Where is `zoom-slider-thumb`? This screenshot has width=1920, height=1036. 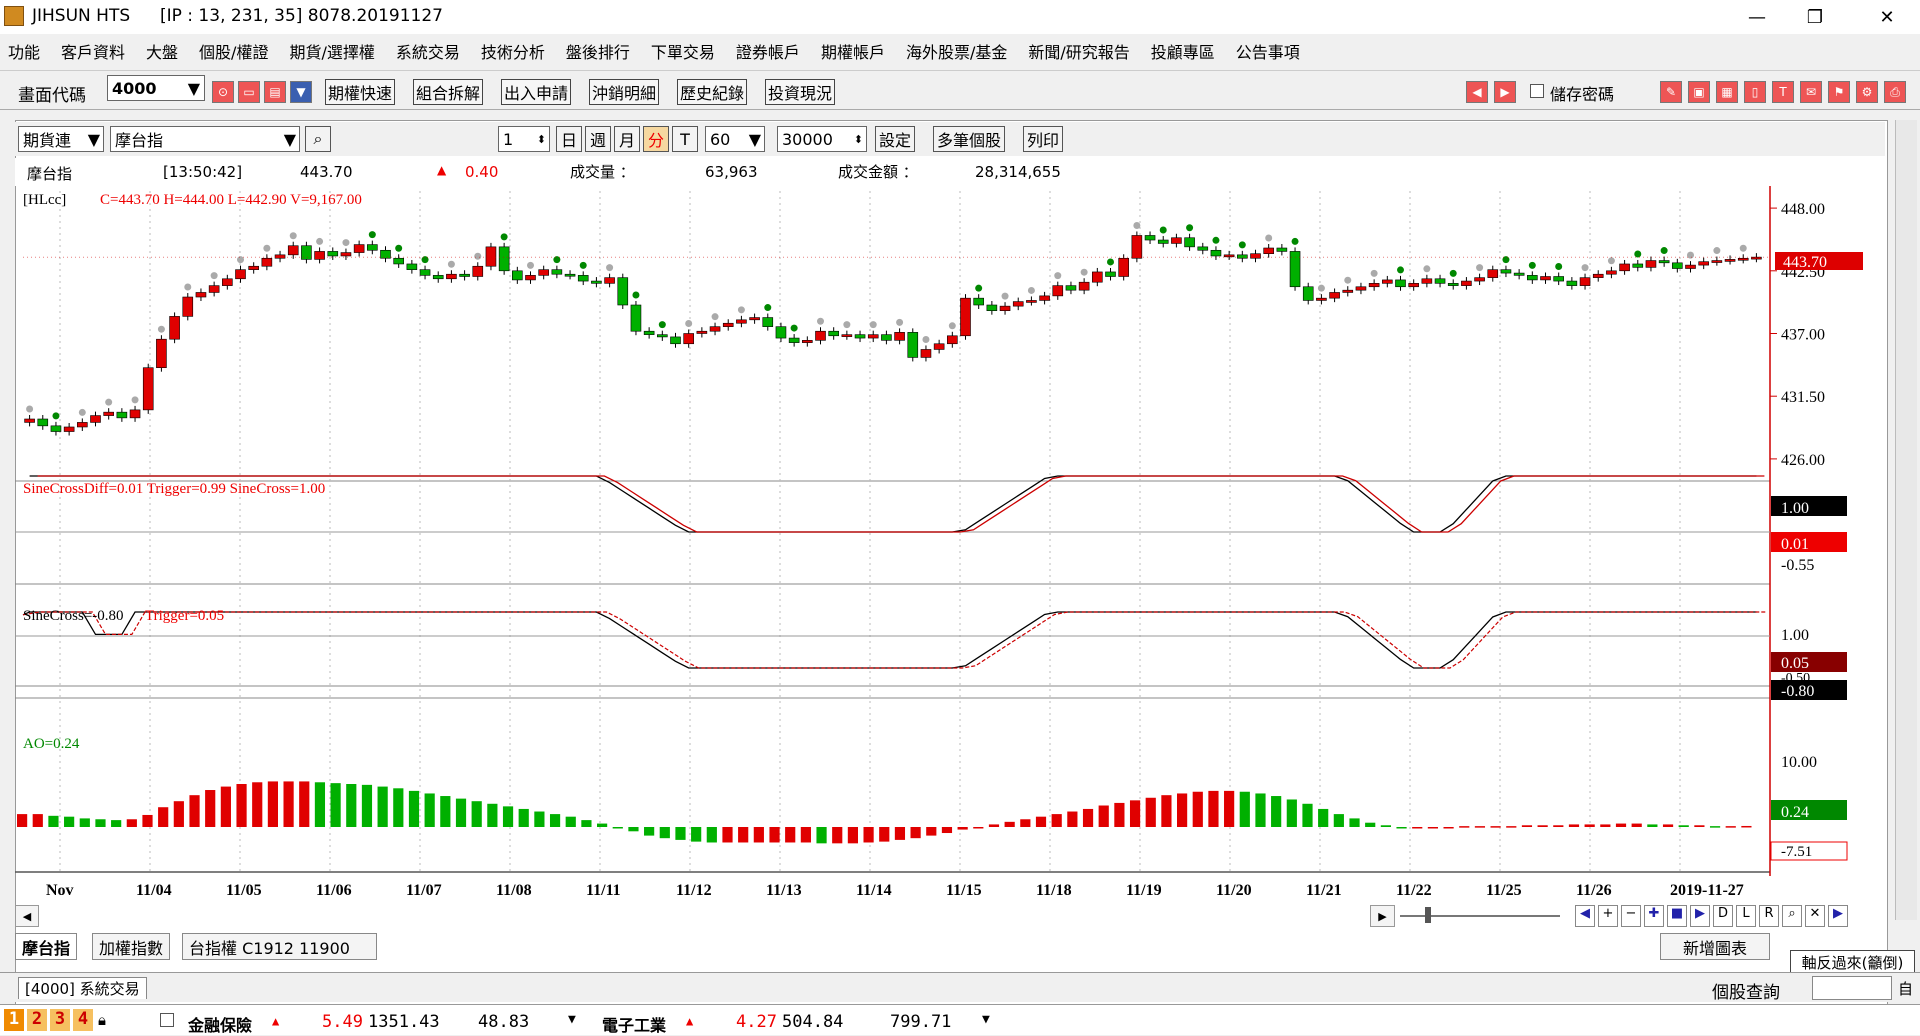 zoom-slider-thumb is located at coordinates (1428, 915).